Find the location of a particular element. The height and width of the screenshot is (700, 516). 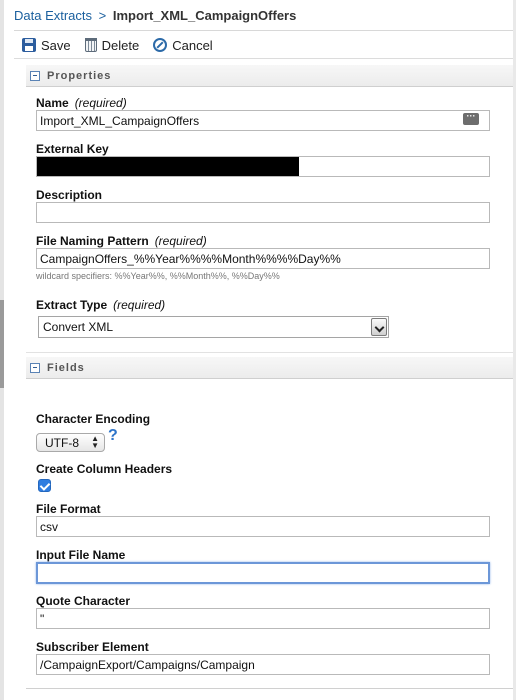

breadcrumb-divider is located at coordinates (263, 30).